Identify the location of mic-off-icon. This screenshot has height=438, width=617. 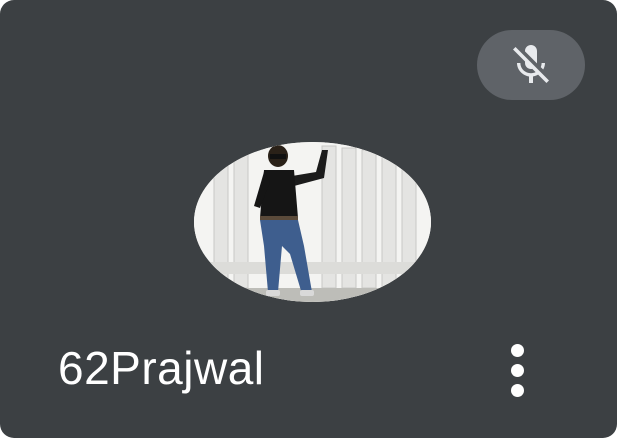
(531, 64).